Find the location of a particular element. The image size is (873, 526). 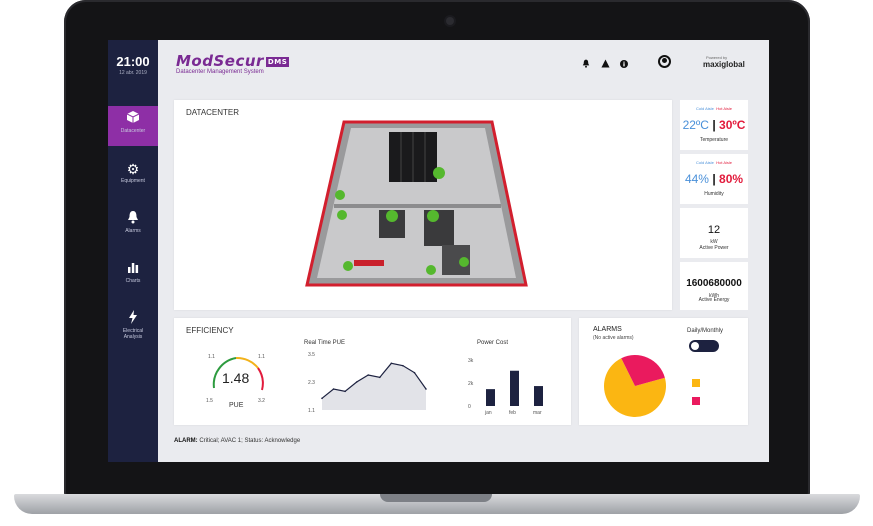

sidebar-item-equipment: ⚙ Equipment is located at coordinates (133, 176).